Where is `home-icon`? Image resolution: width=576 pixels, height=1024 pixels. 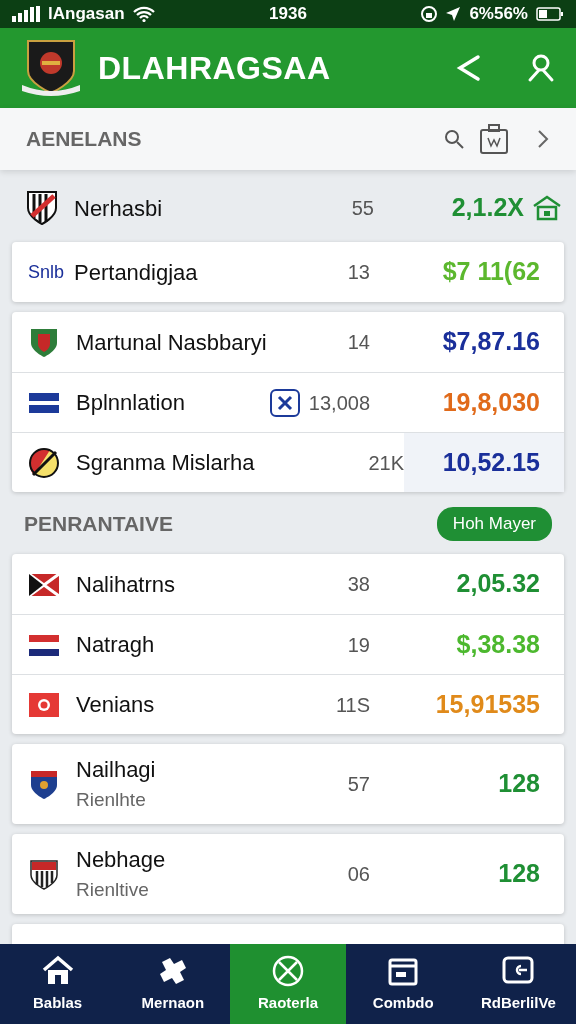
home-icon is located at coordinates (547, 208).